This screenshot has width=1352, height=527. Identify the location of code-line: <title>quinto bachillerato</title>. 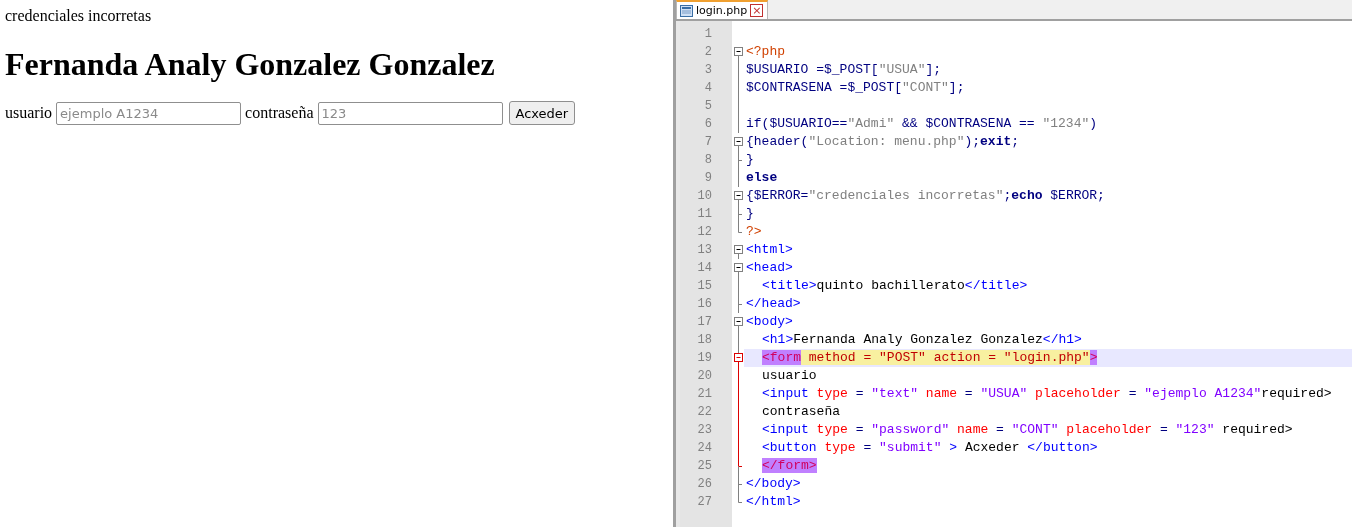
(895, 286).